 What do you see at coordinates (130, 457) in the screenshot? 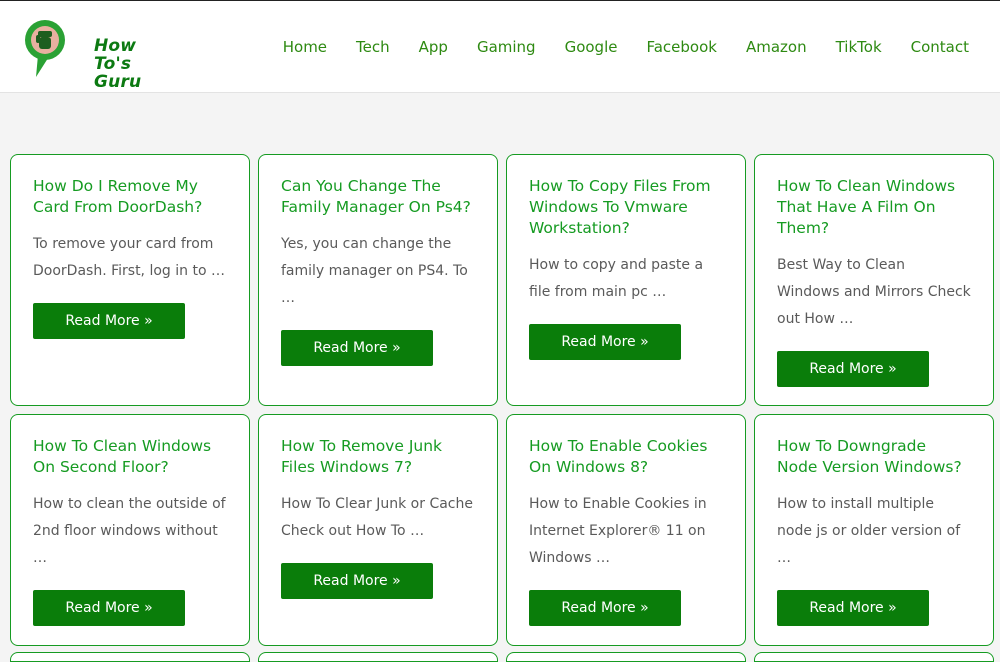
I see `post-title: How To Clean Windows On Second Floor?` at bounding box center [130, 457].